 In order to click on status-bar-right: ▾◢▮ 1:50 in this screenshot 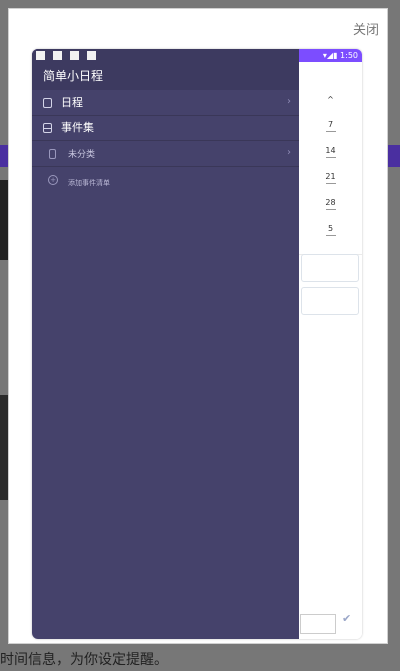, I will do `click(340, 55)`.